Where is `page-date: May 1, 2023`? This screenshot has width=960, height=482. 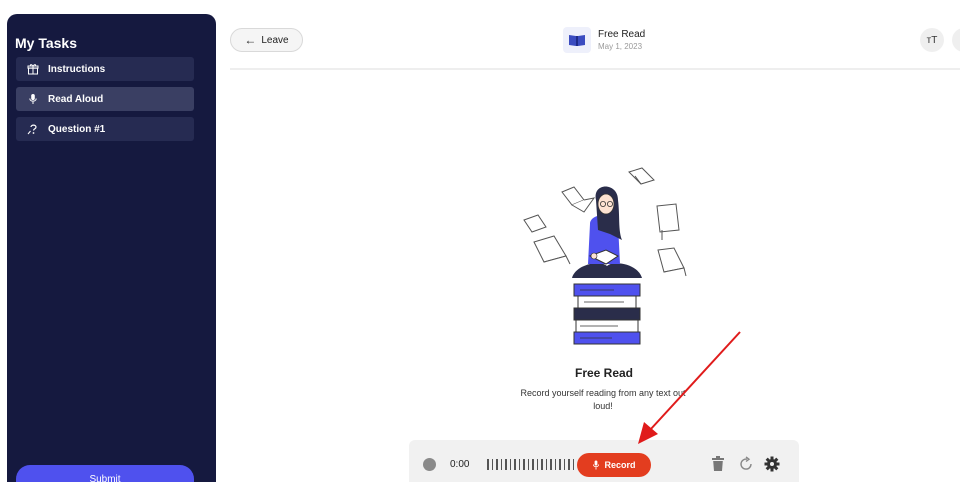
page-date: May 1, 2023 is located at coordinates (620, 46).